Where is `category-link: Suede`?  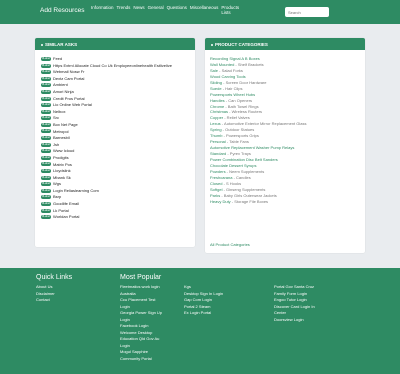 category-link: Suede is located at coordinates (216, 88).